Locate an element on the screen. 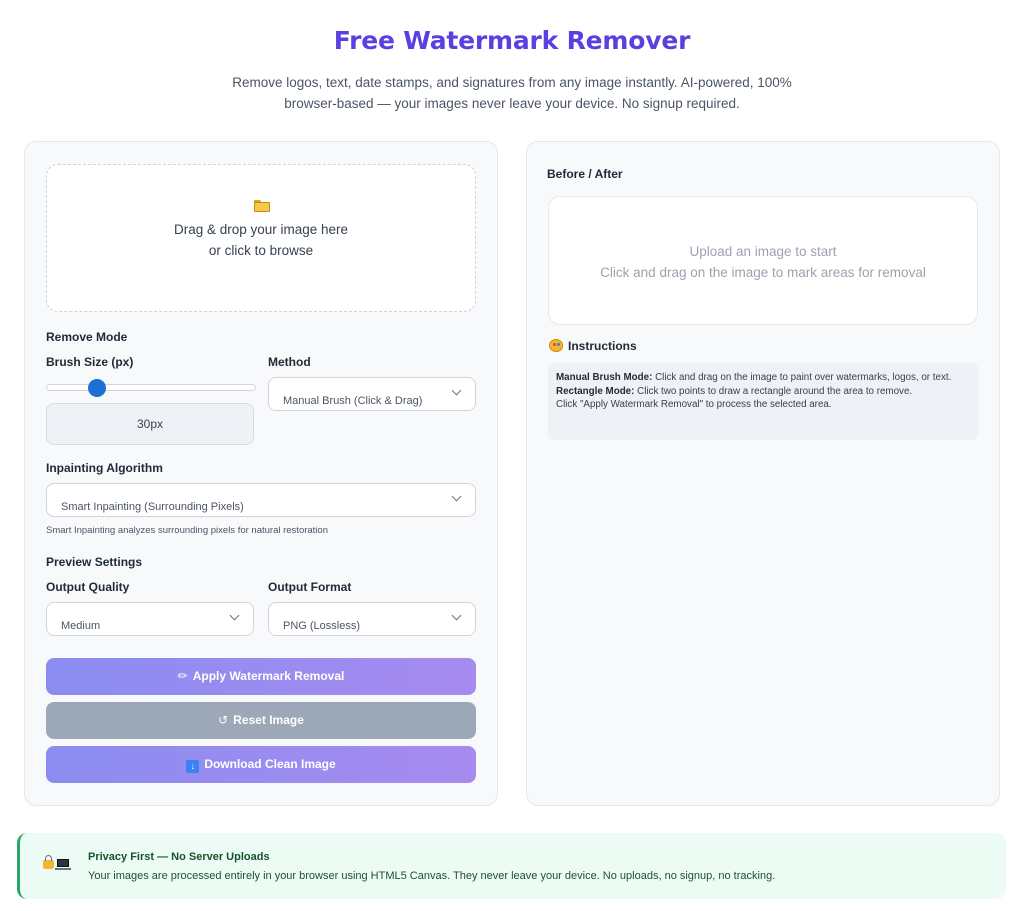  download-clean-image-button: ↓ Download Clean Image is located at coordinates (261, 764).